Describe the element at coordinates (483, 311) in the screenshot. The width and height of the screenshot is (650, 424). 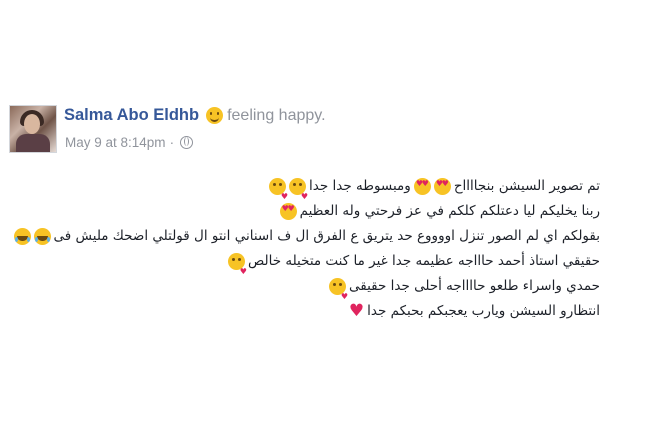
I see `post-line-6-text: انتظارو السيشن ويارب يعجبكم بحبكم جدا` at that location.